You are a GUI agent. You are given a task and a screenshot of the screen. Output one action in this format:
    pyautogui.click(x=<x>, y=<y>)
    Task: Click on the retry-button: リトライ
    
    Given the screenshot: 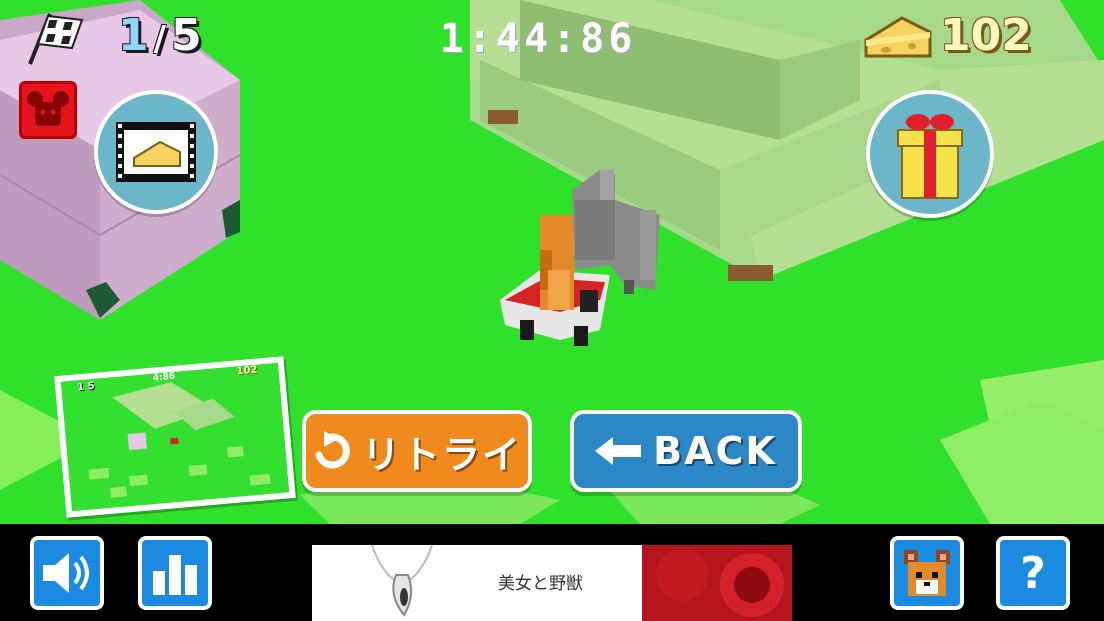 What is the action you would take?
    pyautogui.click(x=417, y=451)
    